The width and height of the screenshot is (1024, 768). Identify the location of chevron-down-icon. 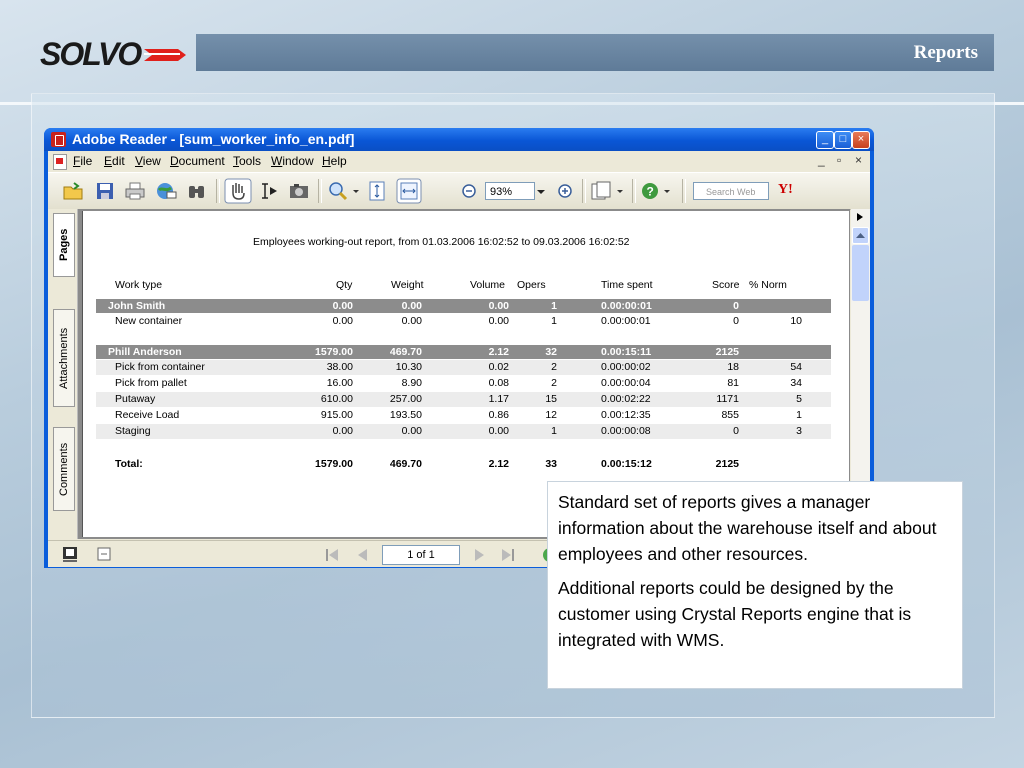
(541, 191).